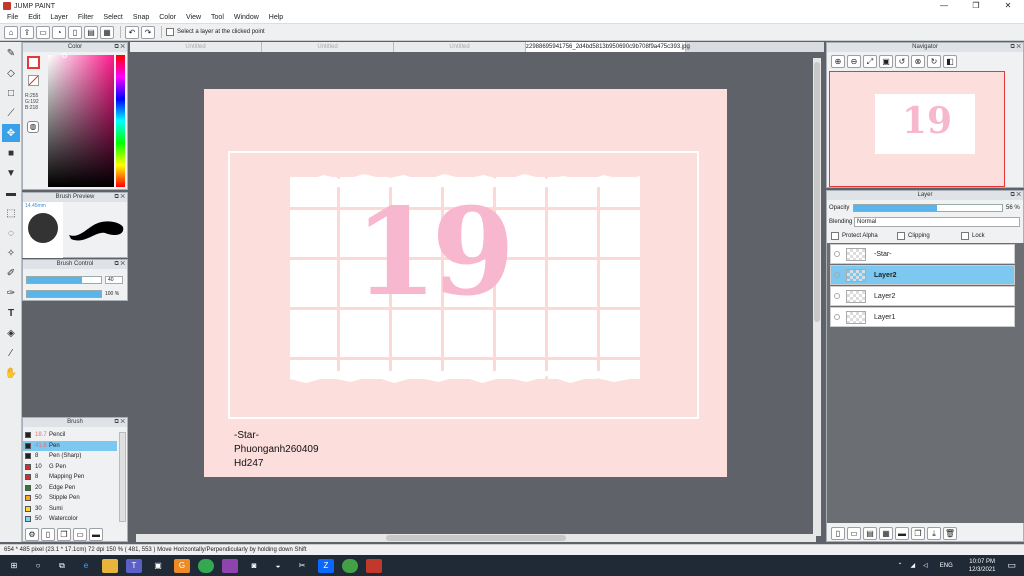  Describe the element at coordinates (838, 61) in the screenshot. I see `zoom-in-icon: ⊕` at that location.